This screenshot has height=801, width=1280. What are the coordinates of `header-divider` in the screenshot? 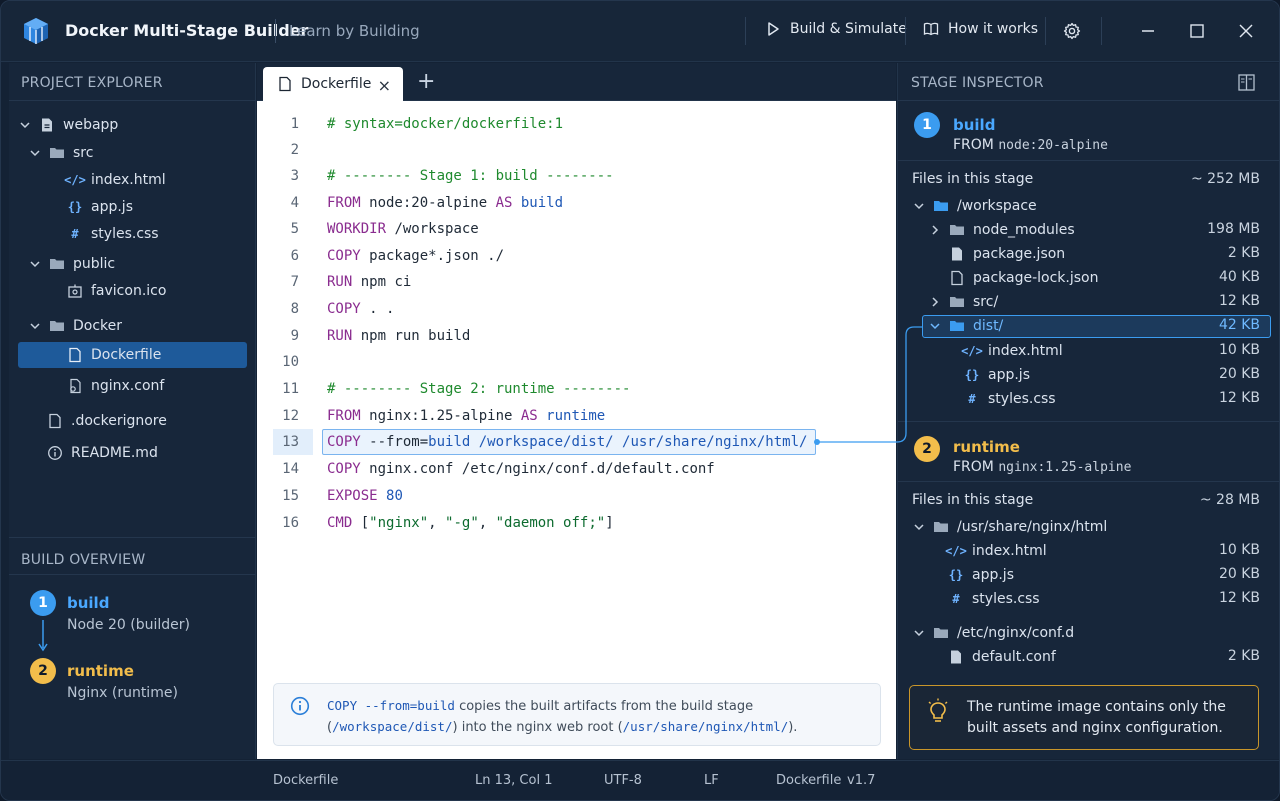 It's located at (132, 100).